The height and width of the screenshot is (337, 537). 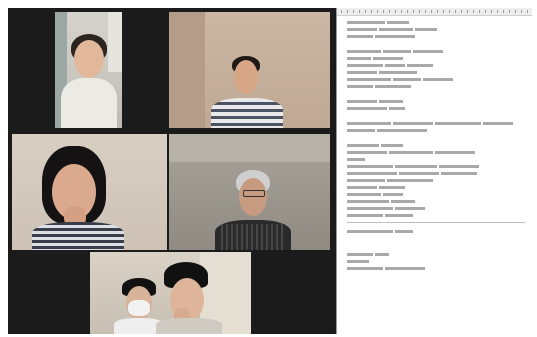 What do you see at coordinates (436, 222) in the screenshot?
I see `doc-divider` at bounding box center [436, 222].